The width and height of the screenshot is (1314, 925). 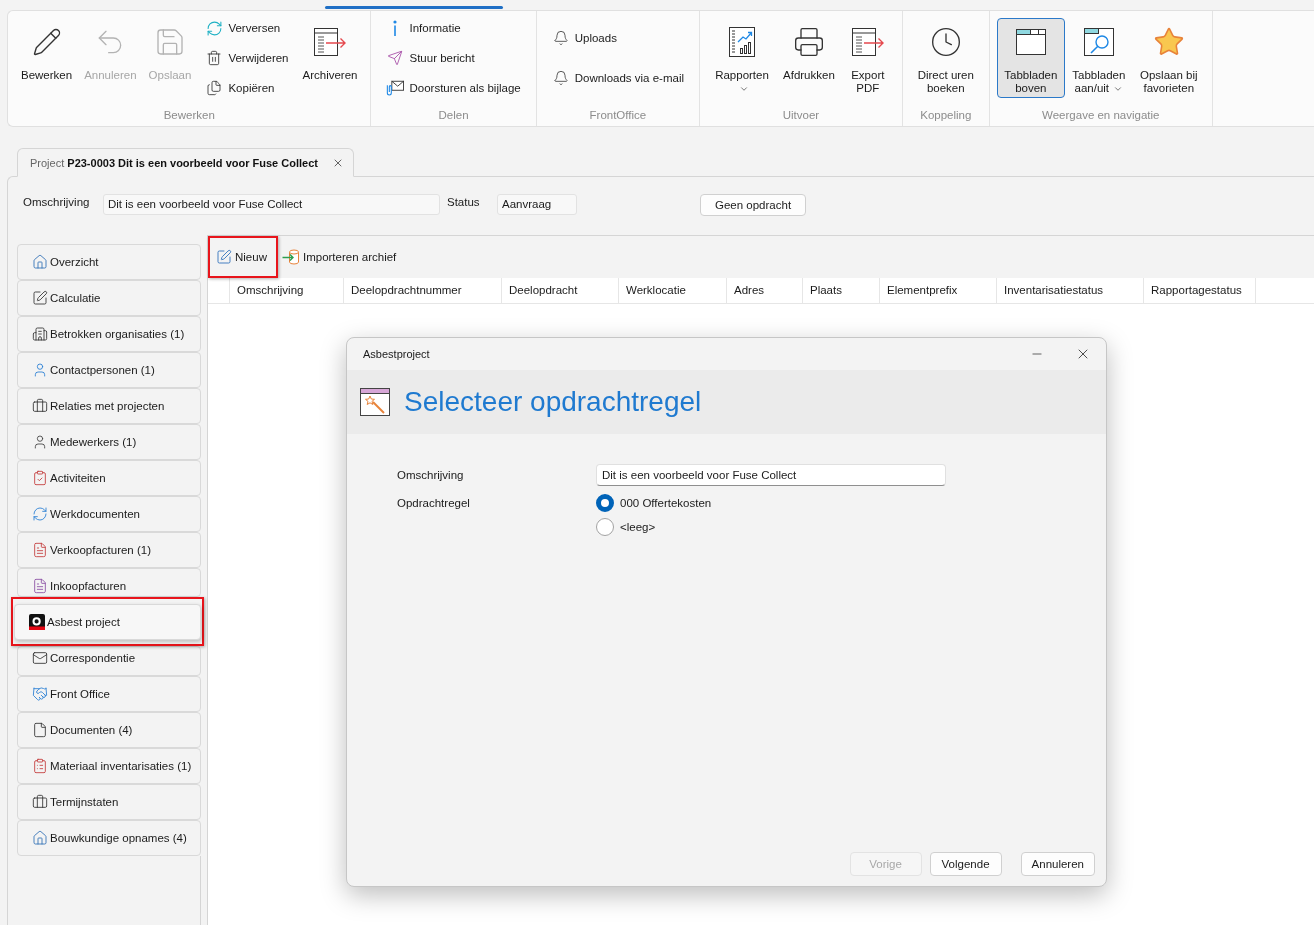 What do you see at coordinates (109, 262) in the screenshot?
I see `sidebar-tab: Overzicht` at bounding box center [109, 262].